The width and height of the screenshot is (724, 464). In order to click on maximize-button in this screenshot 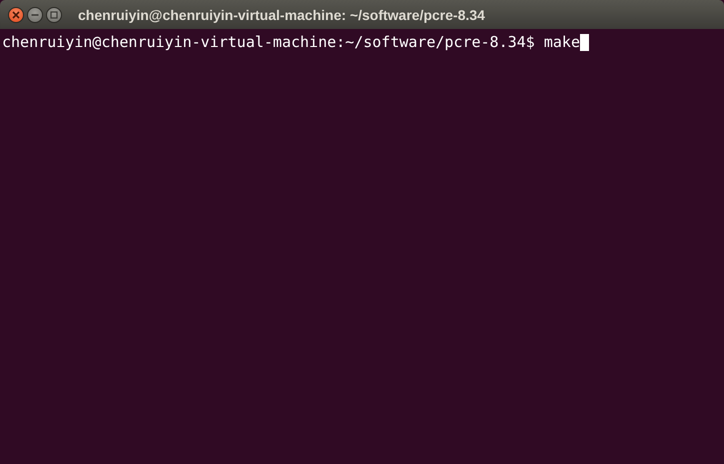, I will do `click(54, 14)`.